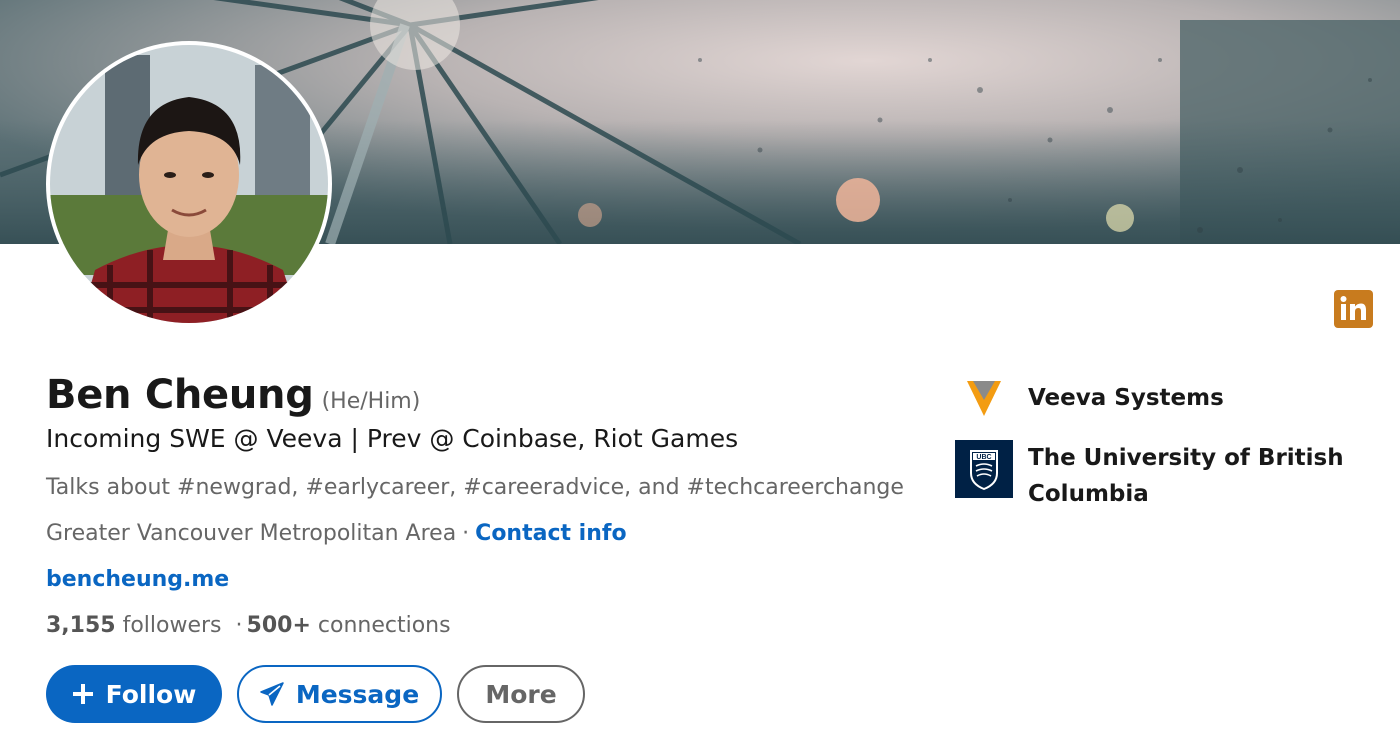 The height and width of the screenshot is (736, 1400). I want to click on connections-label: connections, so click(384, 625).